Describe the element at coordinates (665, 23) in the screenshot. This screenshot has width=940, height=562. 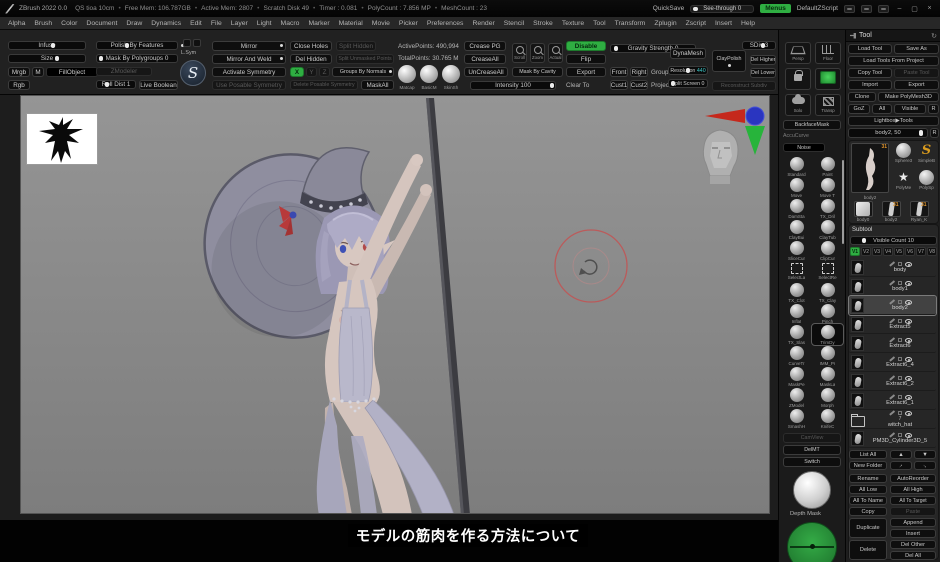
I see `menu-zplugin: Zplugin` at that location.